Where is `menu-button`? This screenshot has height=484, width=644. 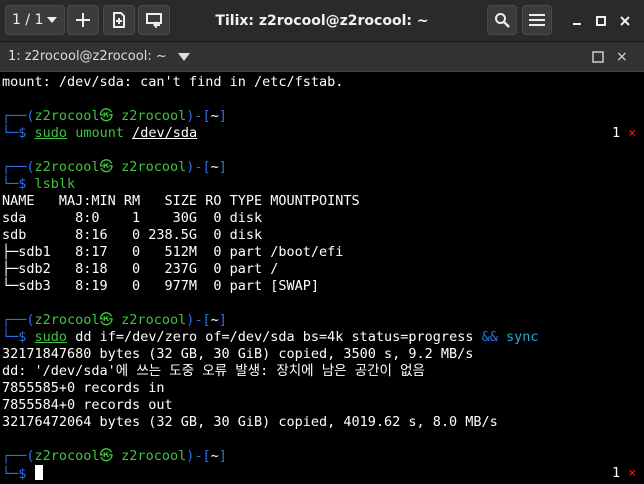 menu-button is located at coordinates (537, 20).